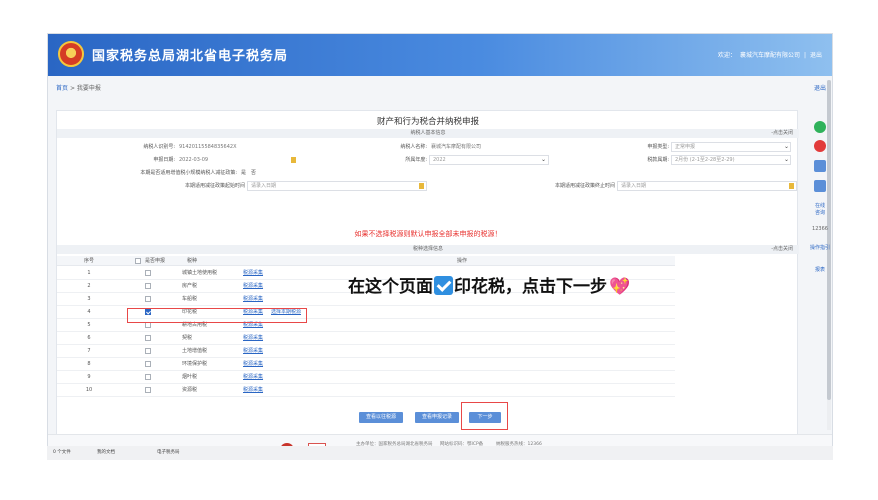 This screenshot has width=878, height=500. I want to click on taskbar-item-3: 电子税务局, so click(168, 453).